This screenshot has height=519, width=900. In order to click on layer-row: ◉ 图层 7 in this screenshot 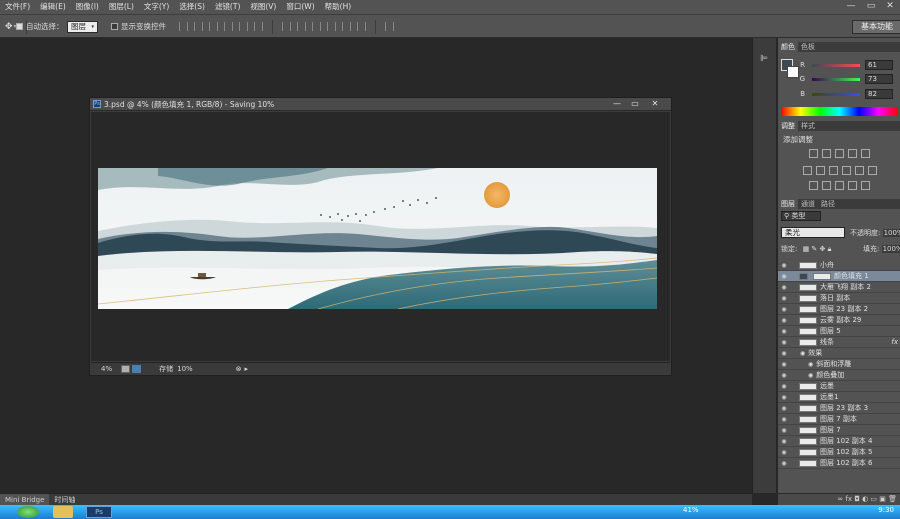, I will do `click(839, 430)`.